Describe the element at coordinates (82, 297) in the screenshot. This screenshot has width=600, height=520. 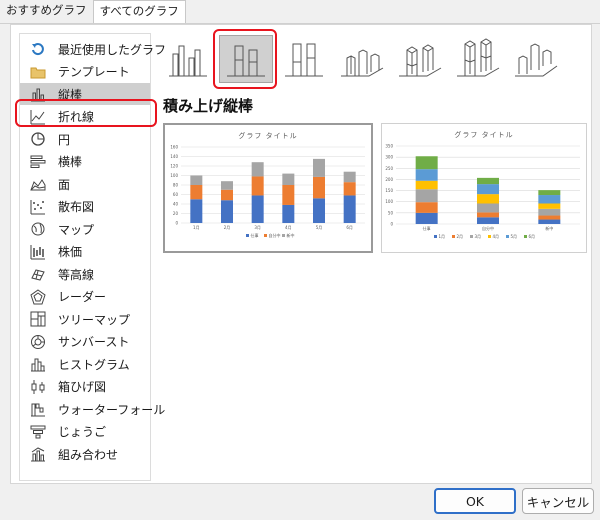
I see `sidebar-item-label: レーダー` at that location.